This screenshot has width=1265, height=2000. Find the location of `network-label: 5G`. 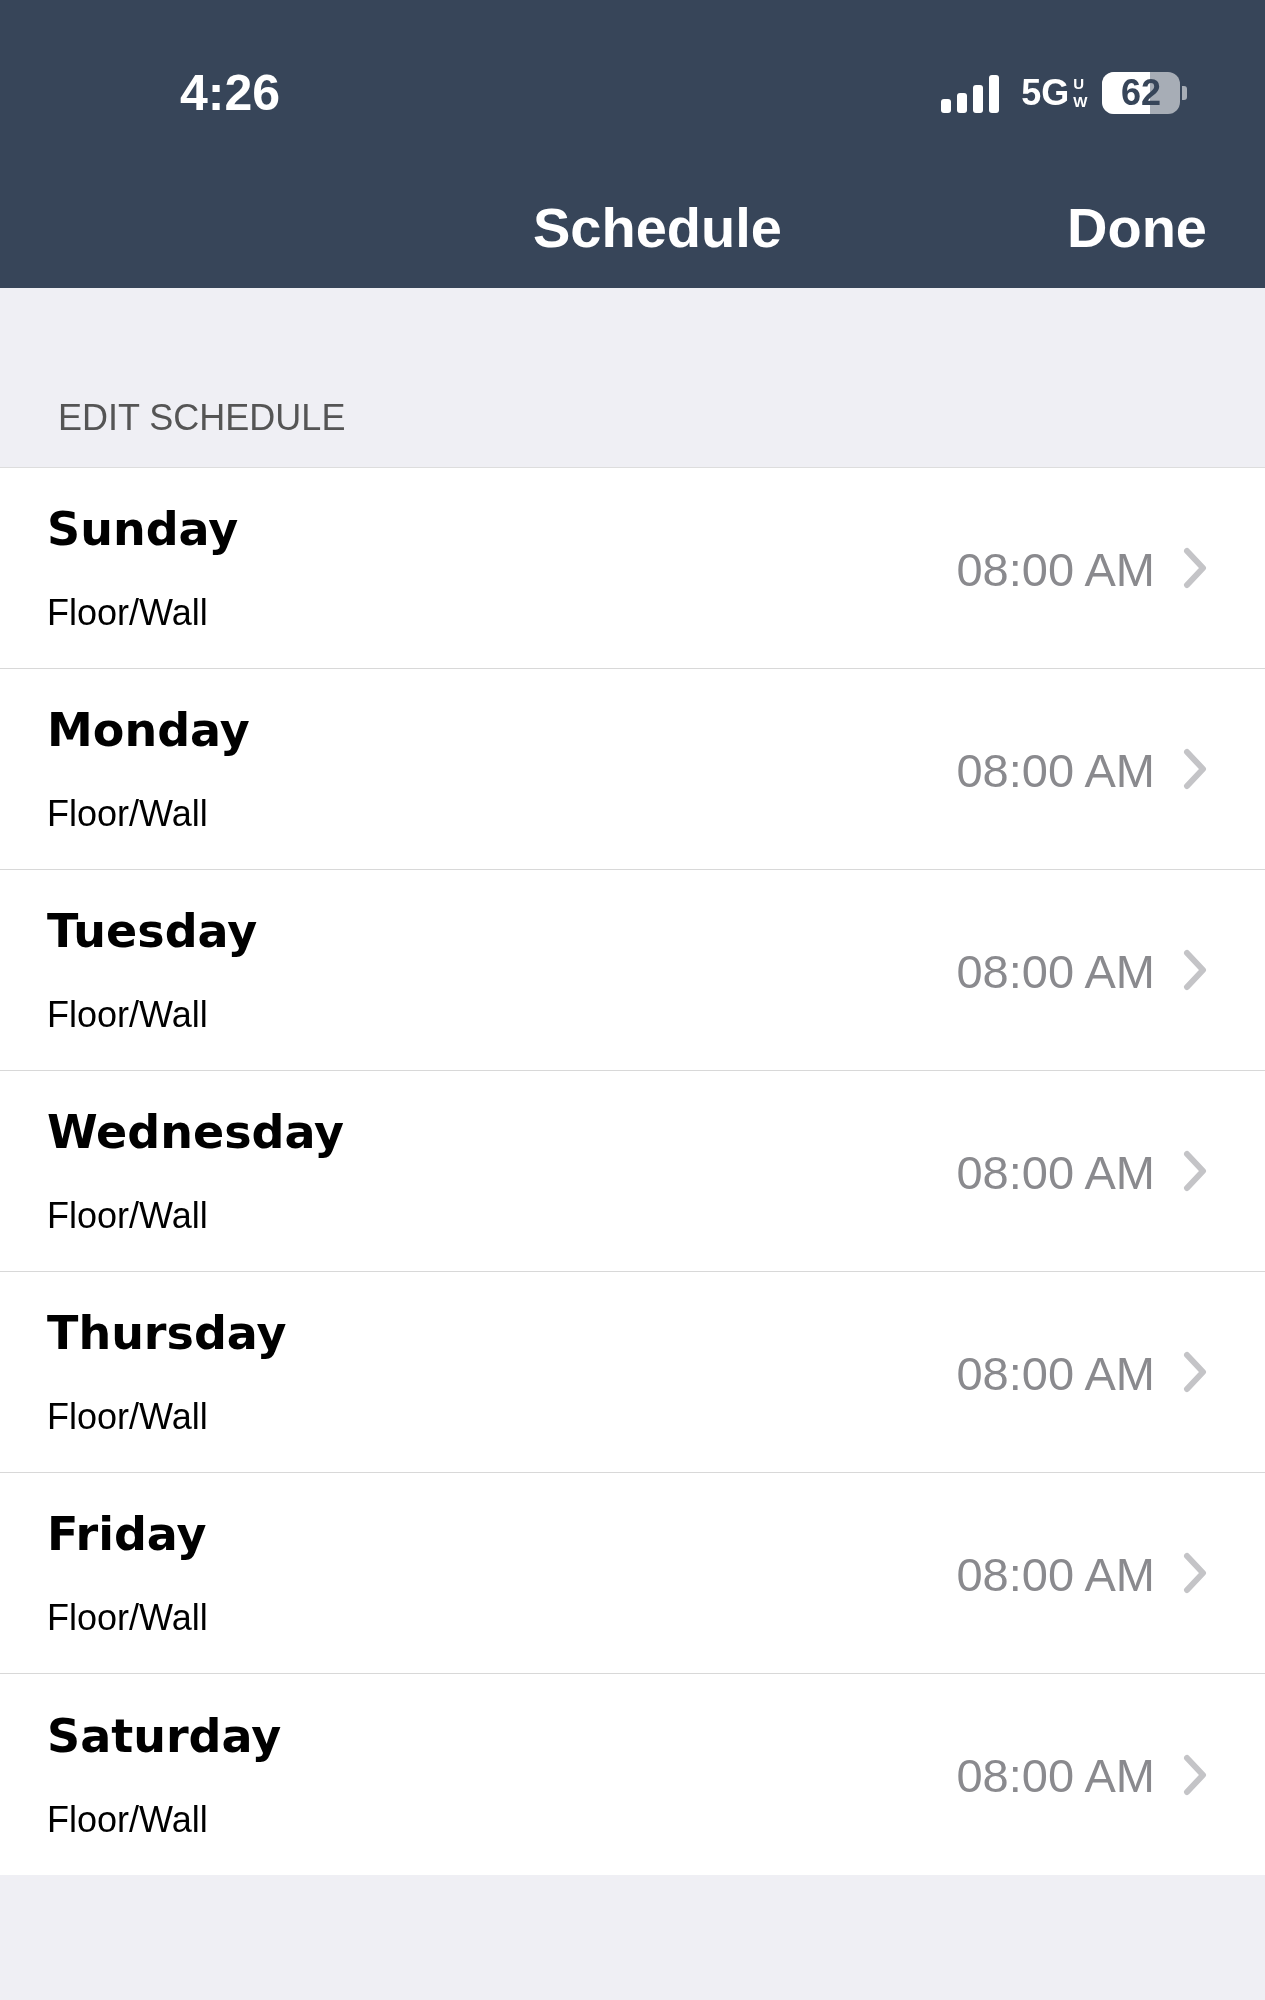

network-label: 5G is located at coordinates (1045, 93).